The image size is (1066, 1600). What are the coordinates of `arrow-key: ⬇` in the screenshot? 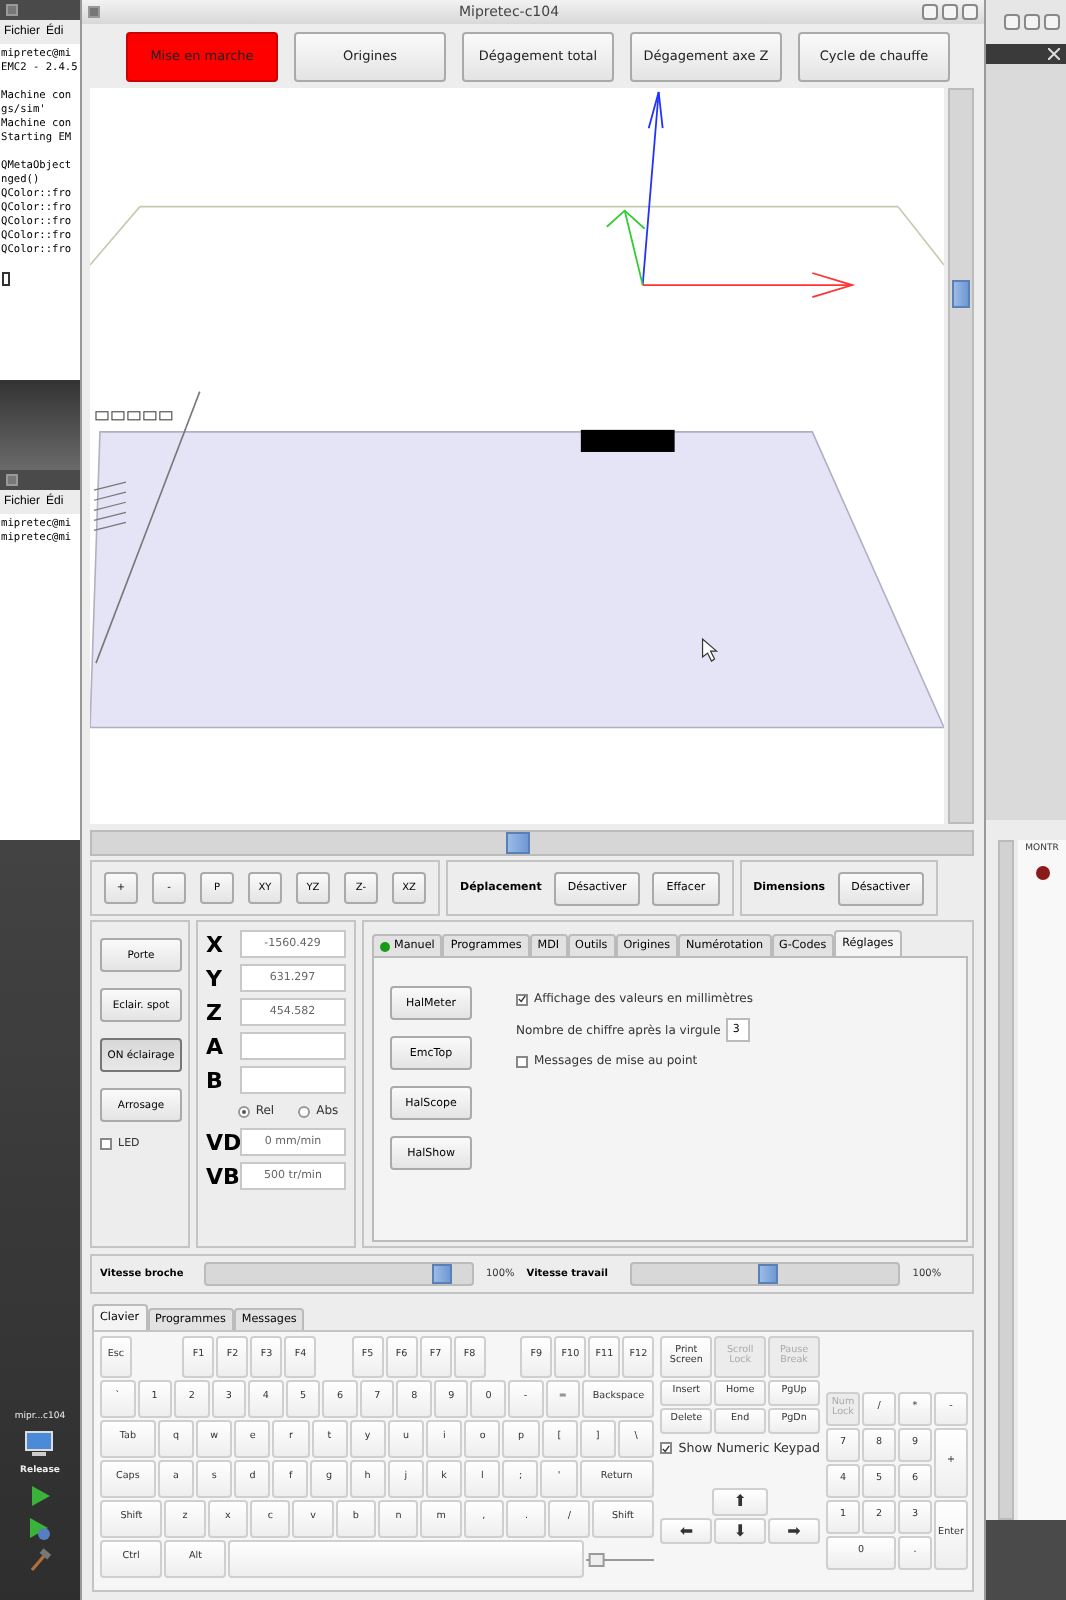 It's located at (740, 1531).